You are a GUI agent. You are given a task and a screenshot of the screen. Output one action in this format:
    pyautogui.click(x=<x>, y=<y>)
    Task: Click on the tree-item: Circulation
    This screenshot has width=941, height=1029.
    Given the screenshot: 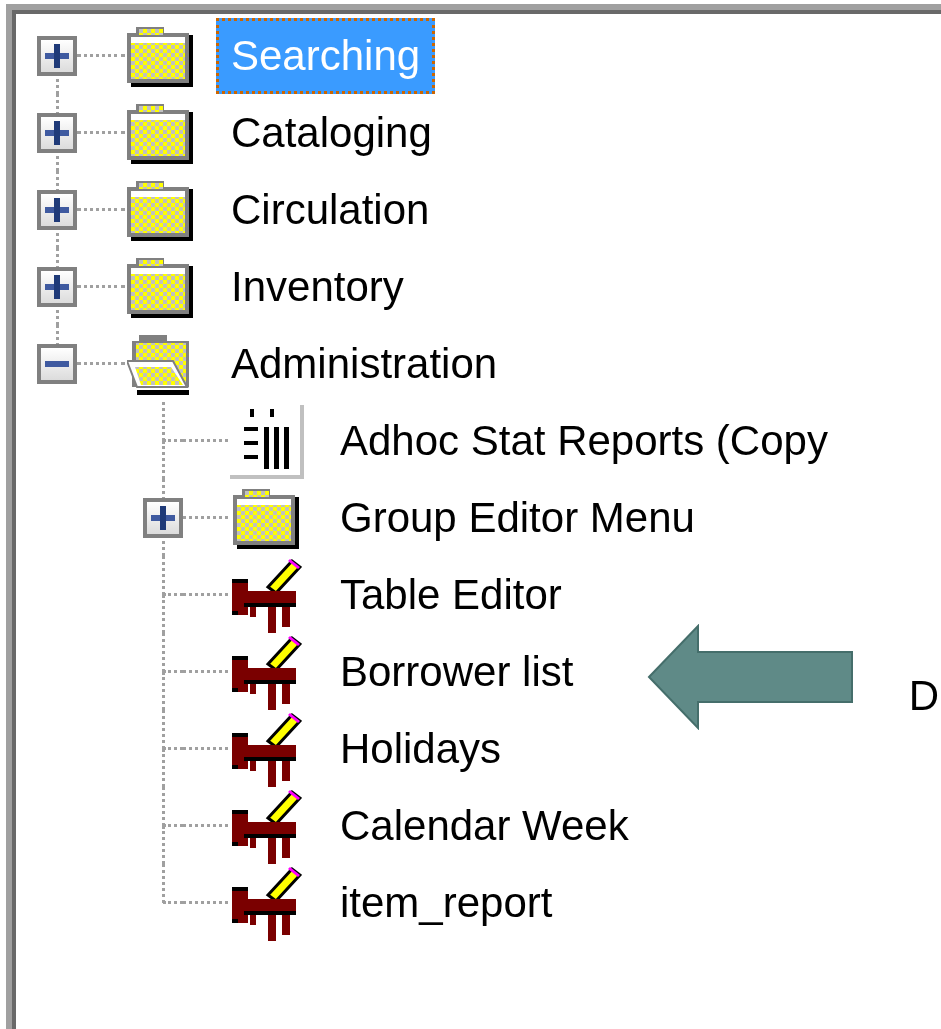 What is the action you would take?
    pyautogui.click(x=330, y=209)
    